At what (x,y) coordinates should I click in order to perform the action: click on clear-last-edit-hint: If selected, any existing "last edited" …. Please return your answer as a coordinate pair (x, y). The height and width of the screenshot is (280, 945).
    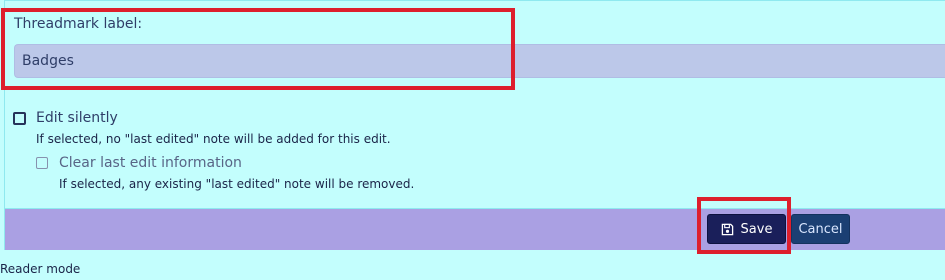
    Looking at the image, I should click on (237, 184).